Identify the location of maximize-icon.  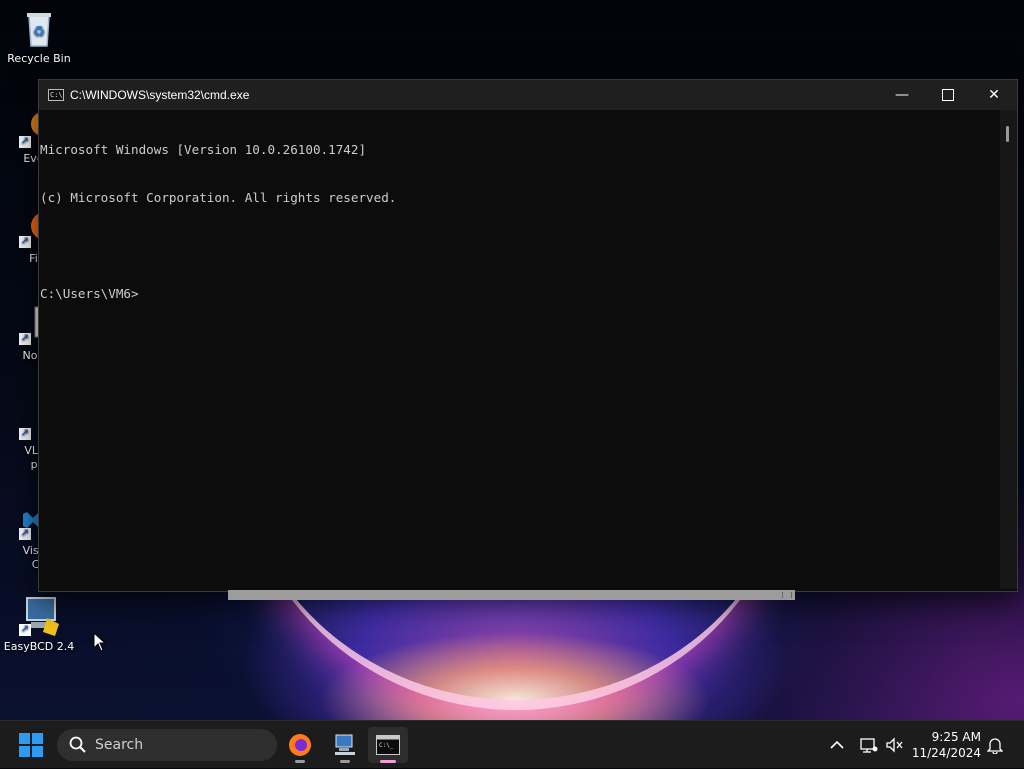
(948, 95).